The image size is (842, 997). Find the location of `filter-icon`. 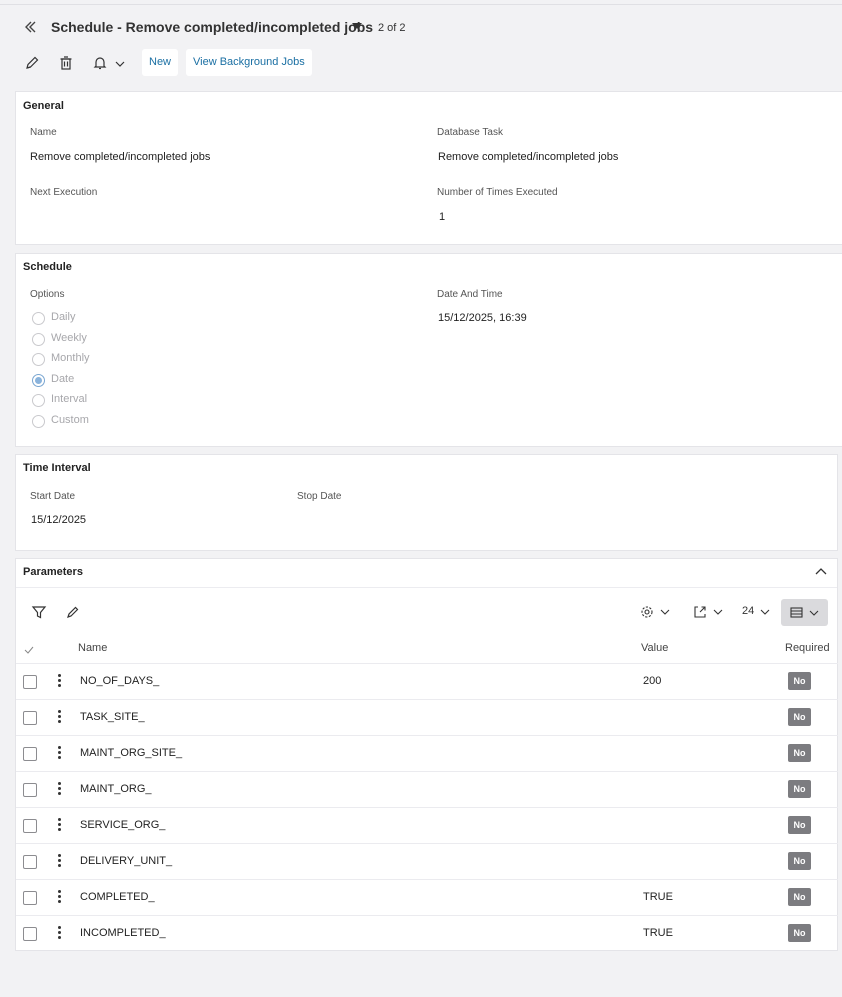

filter-icon is located at coordinates (39, 612).